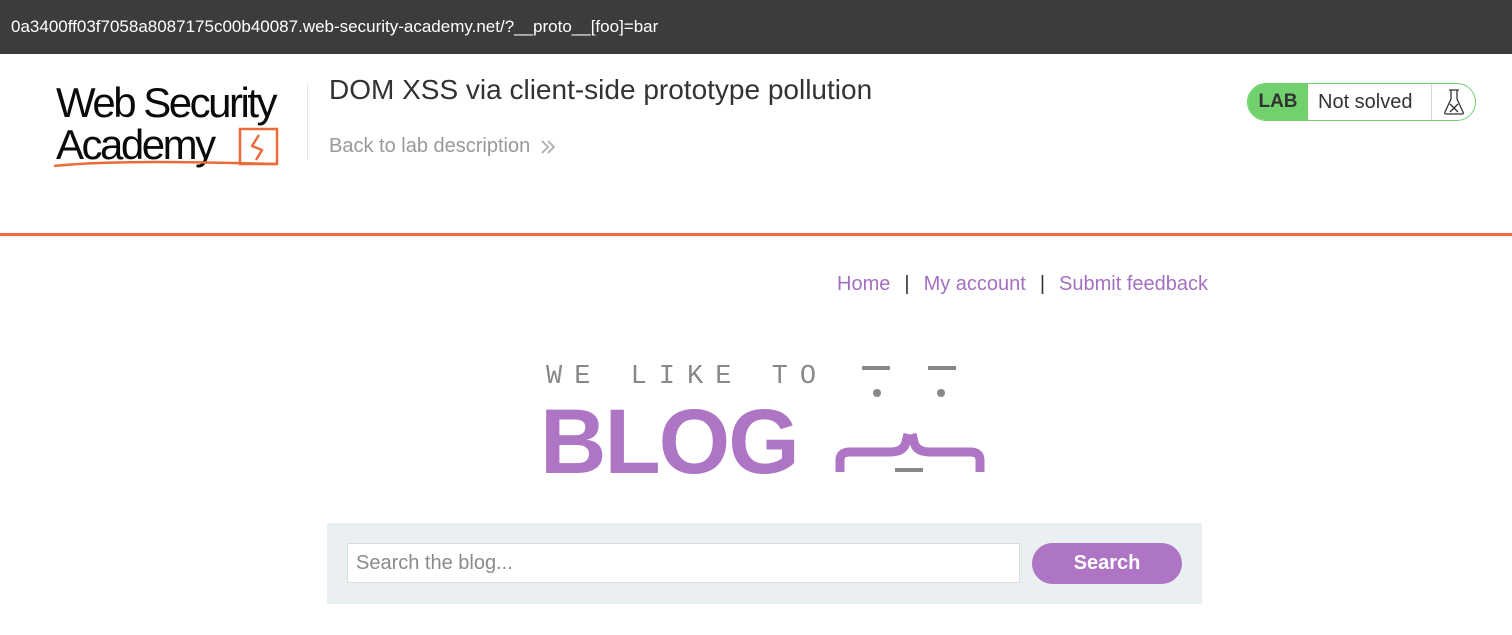 Image resolution: width=1512 pixels, height=635 pixels. What do you see at coordinates (863, 284) in the screenshot?
I see `nav-home-link: Home` at bounding box center [863, 284].